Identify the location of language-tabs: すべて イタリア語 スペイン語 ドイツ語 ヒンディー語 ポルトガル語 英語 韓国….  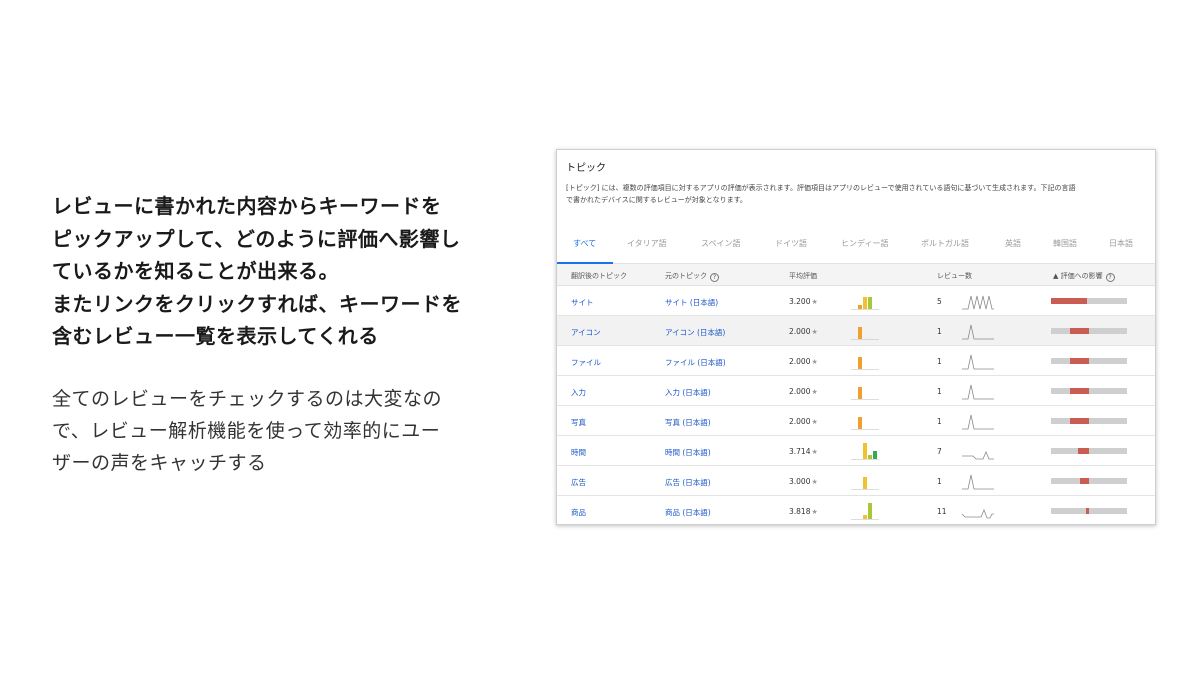
(856, 245).